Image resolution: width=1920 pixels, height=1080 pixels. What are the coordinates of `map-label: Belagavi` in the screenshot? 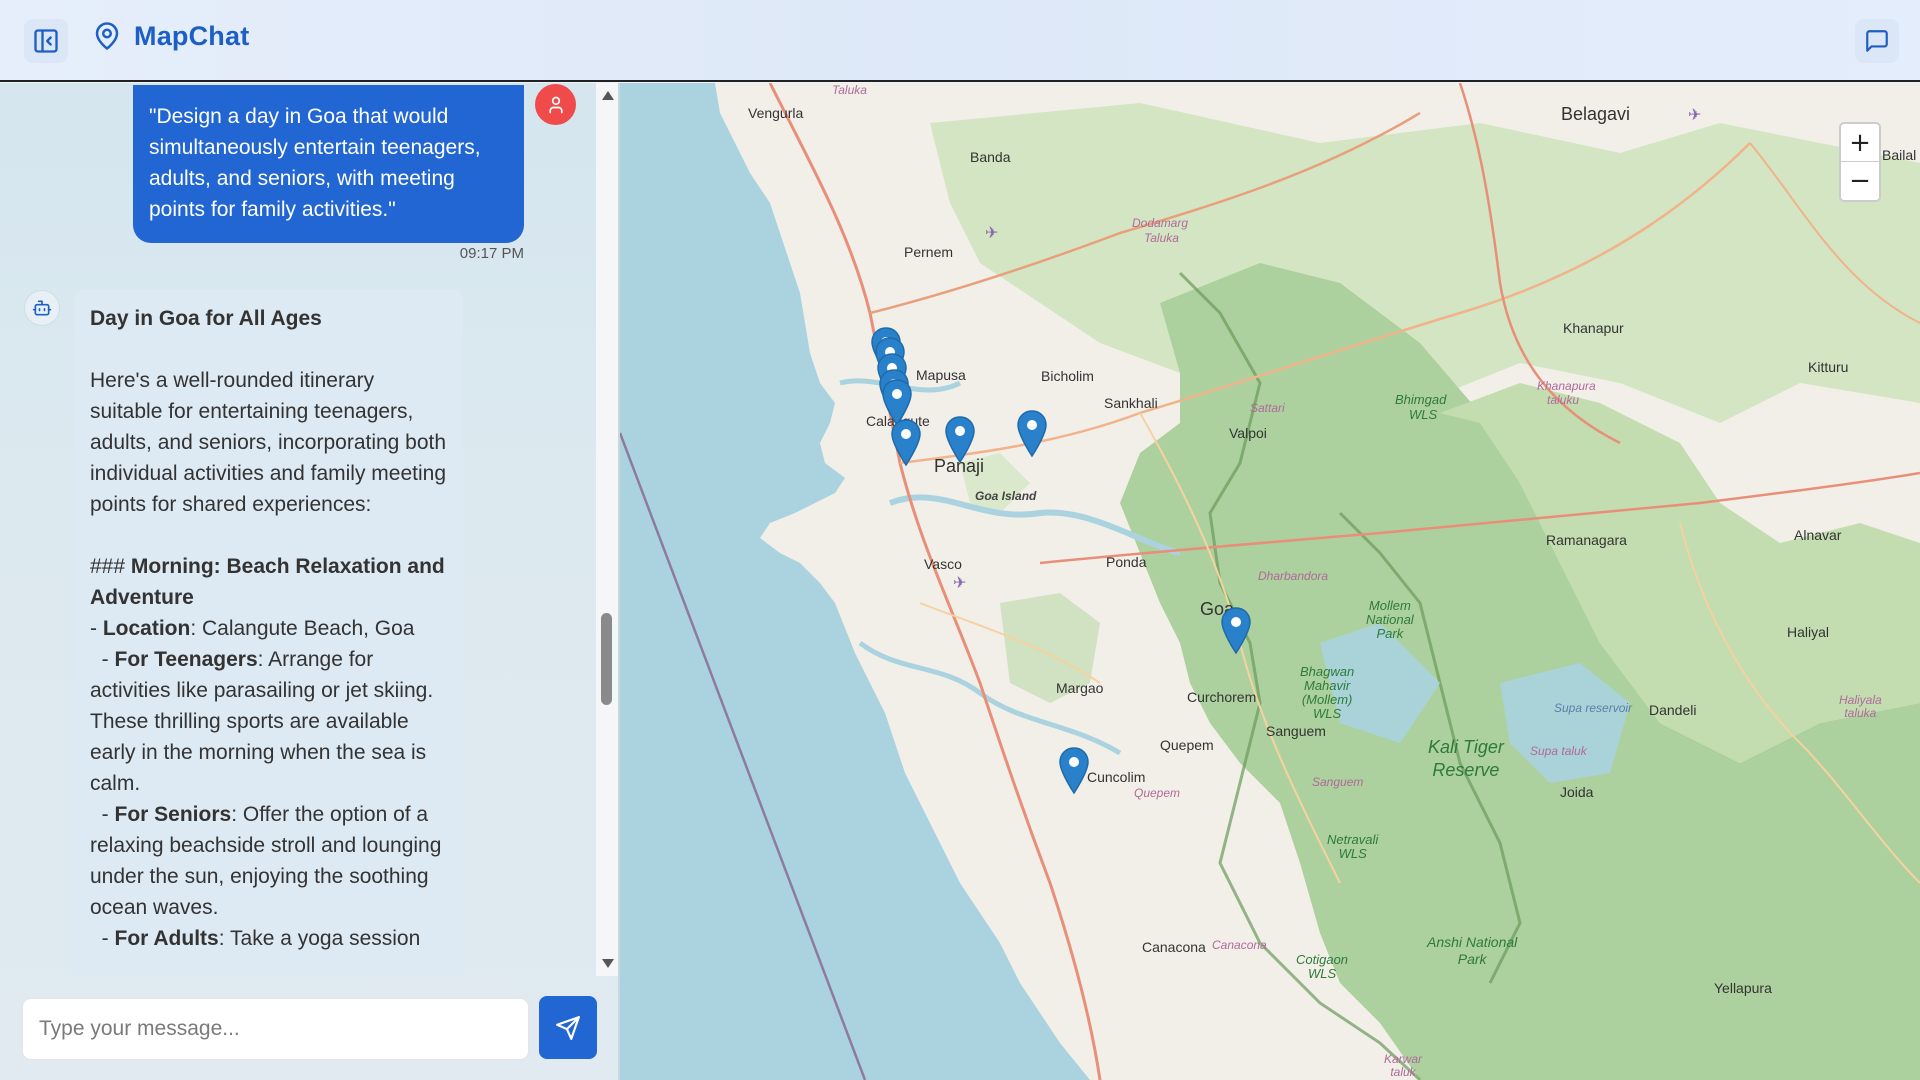 It's located at (1596, 114).